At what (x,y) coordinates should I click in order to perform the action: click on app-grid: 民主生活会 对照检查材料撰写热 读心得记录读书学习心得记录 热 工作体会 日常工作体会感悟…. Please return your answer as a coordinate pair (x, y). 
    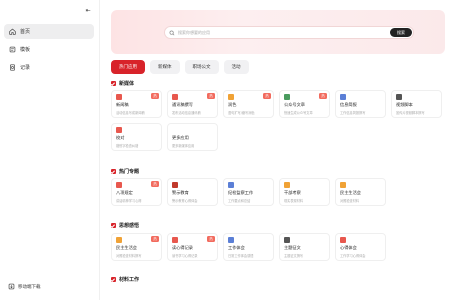
    Looking at the image, I should click on (276, 247).